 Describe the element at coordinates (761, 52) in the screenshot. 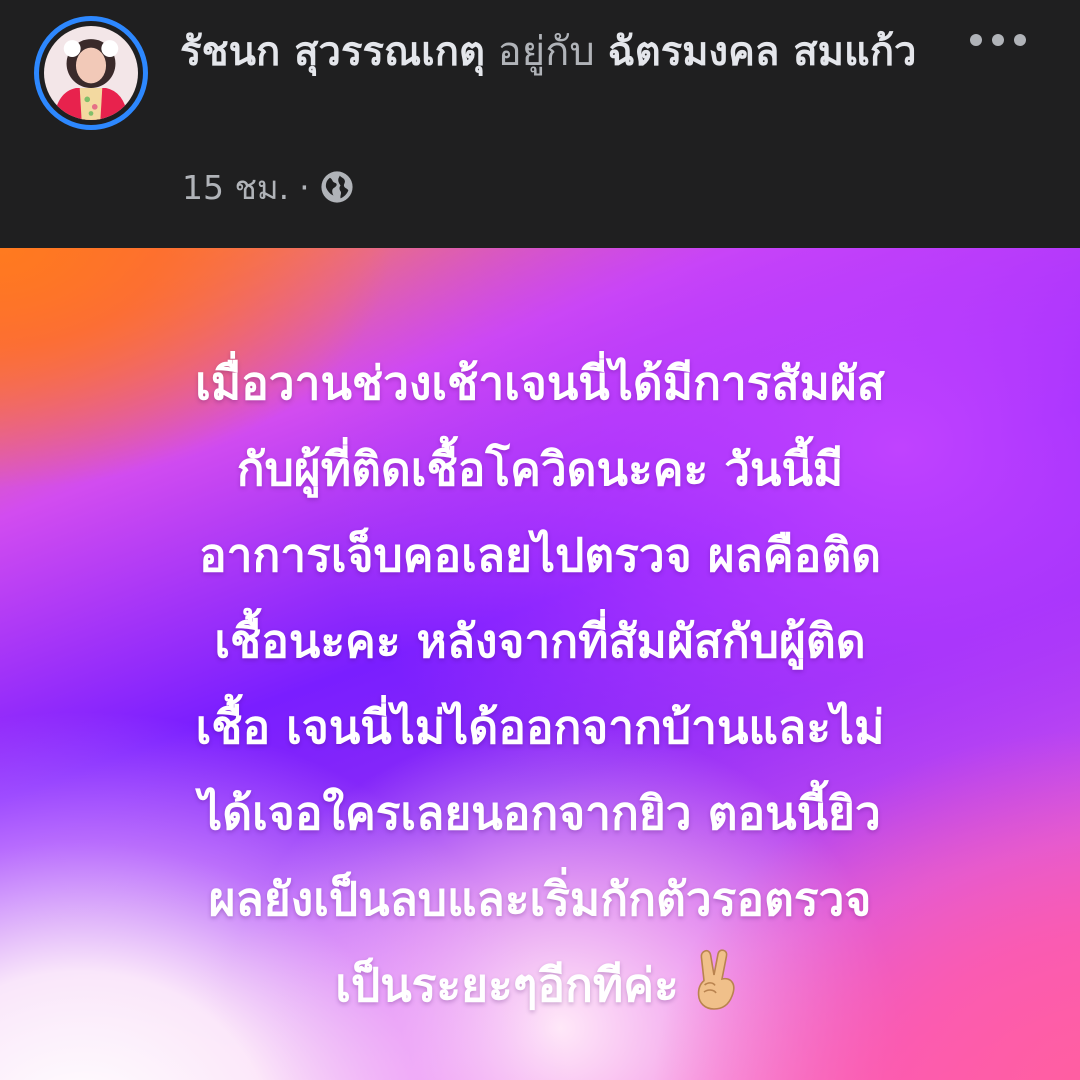

I see `tagged-person-link: ฉัตรมงคล สมแก้ว` at that location.